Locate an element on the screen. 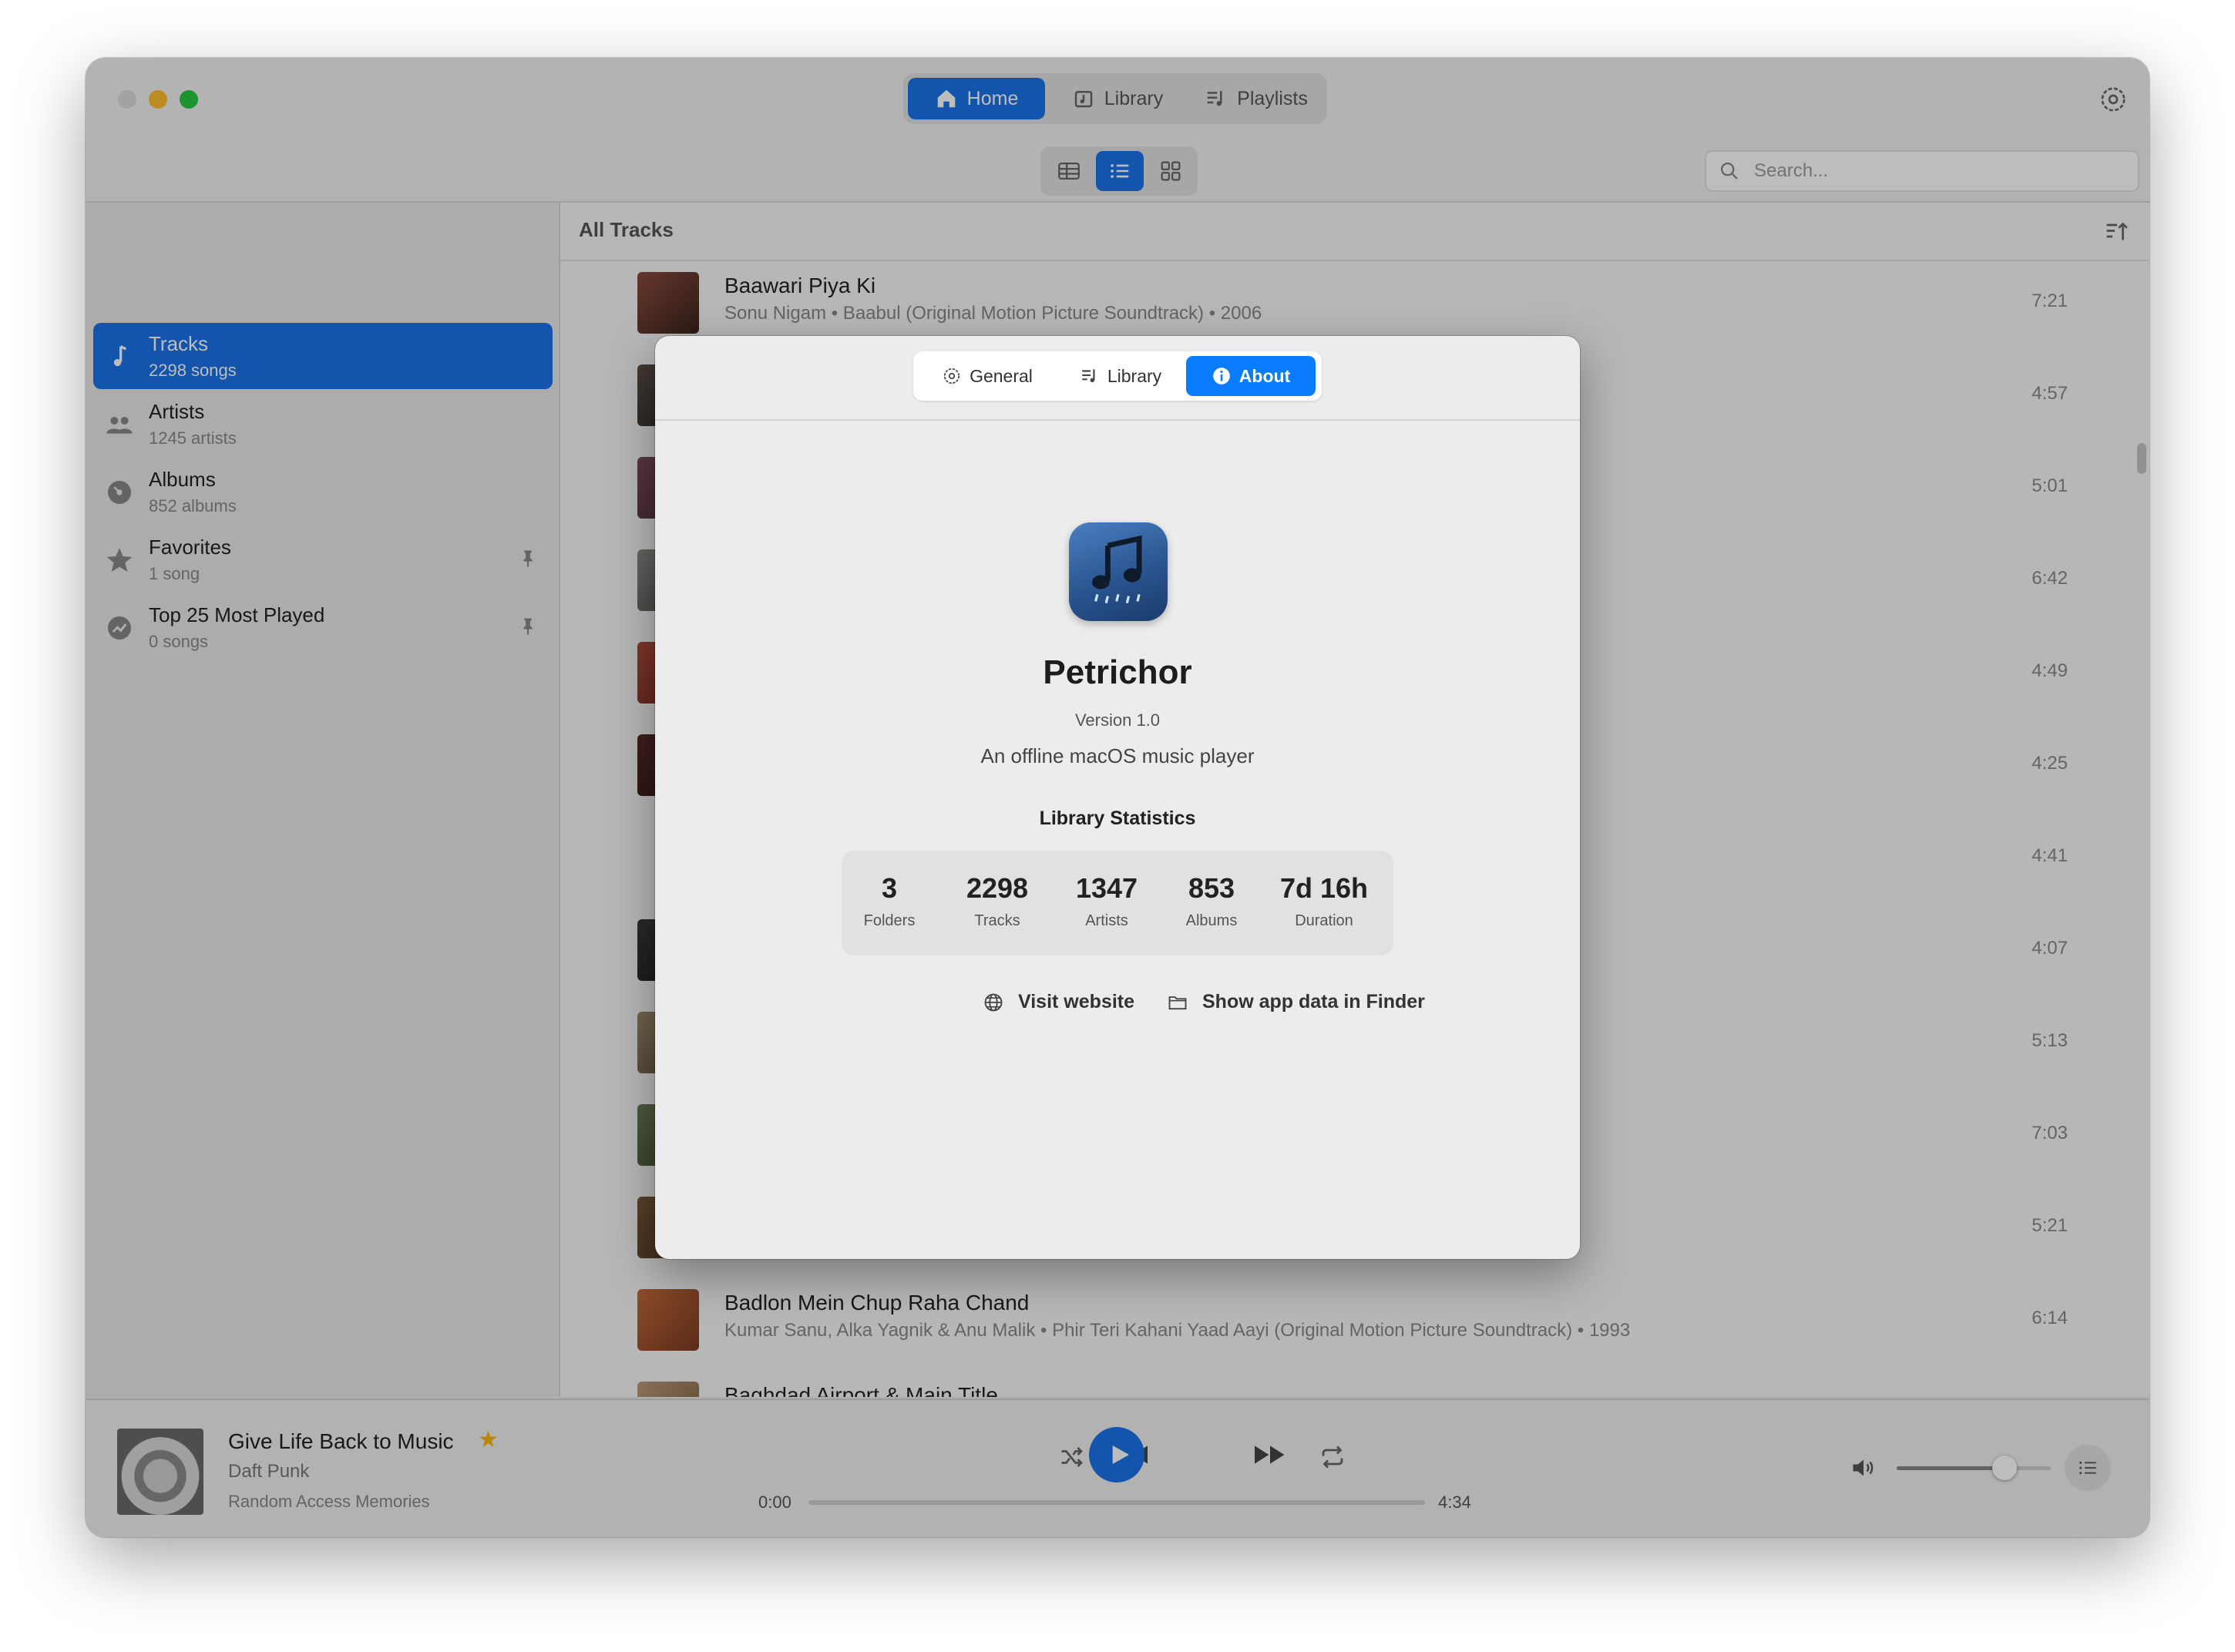 Image resolution: width=2235 pixels, height=1652 pixels. stat-folders: 3 Folders is located at coordinates (889, 901).